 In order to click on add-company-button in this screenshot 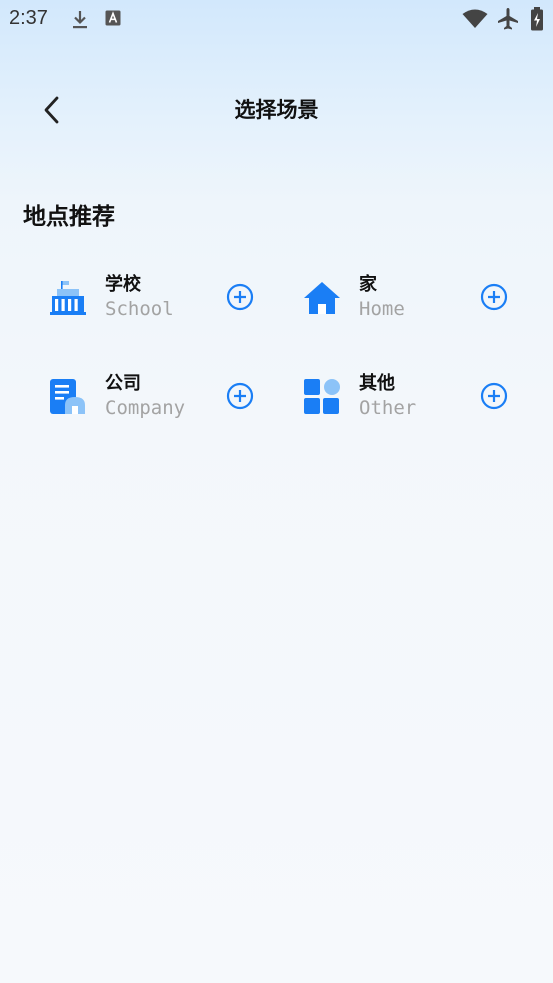, I will do `click(240, 396)`.